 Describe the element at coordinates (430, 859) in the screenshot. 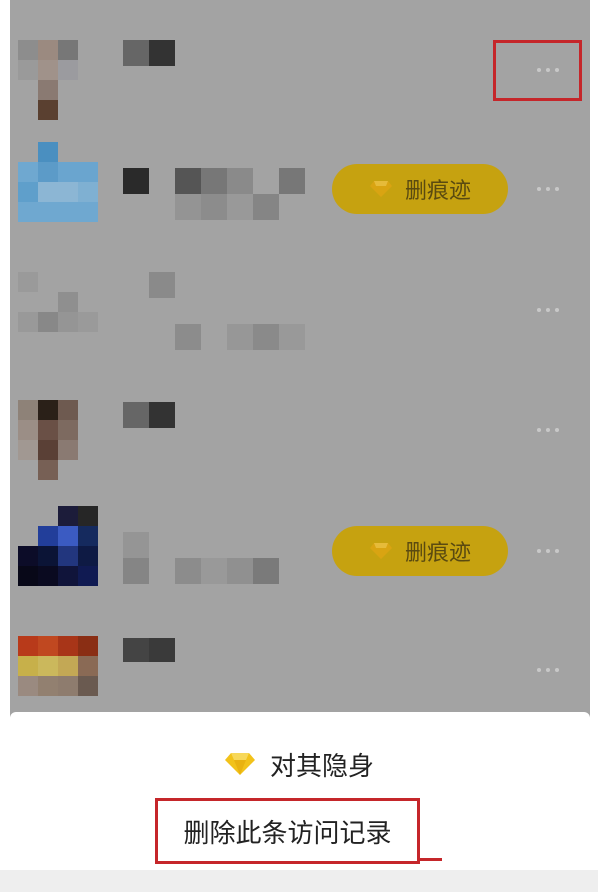

I see `annotation-mark` at that location.